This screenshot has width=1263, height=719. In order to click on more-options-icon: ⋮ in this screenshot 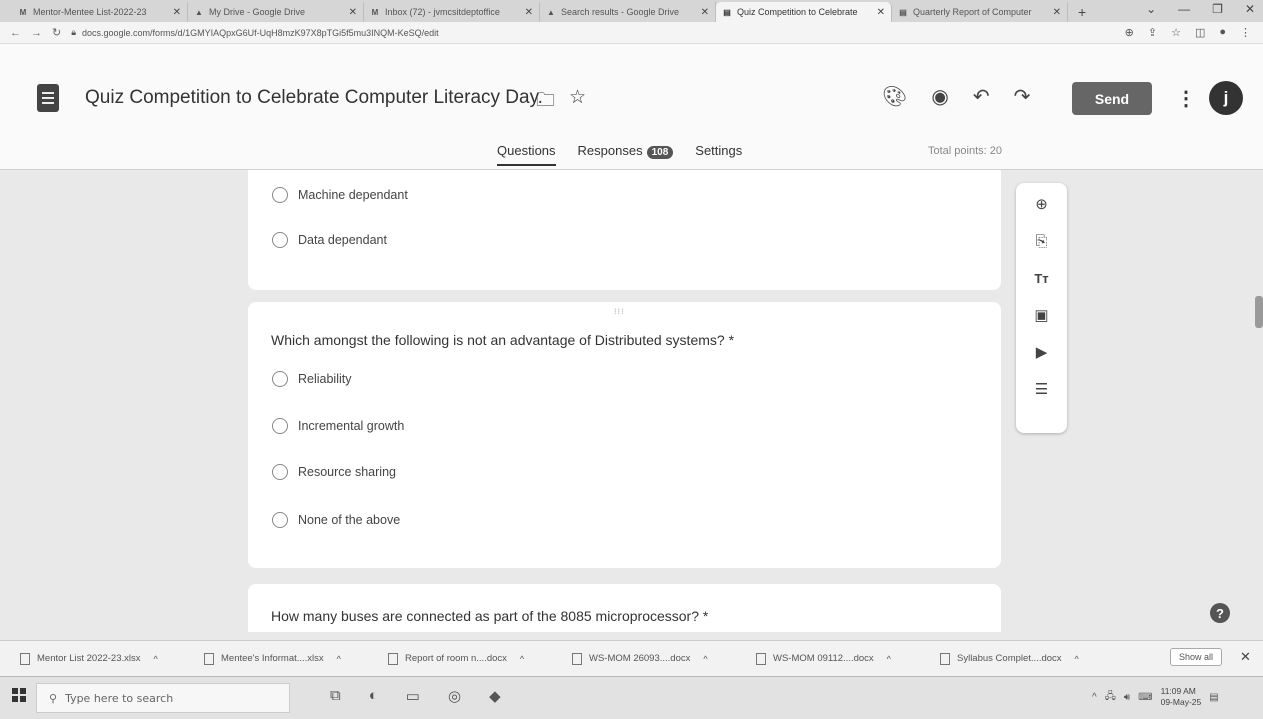, I will do `click(1186, 98)`.